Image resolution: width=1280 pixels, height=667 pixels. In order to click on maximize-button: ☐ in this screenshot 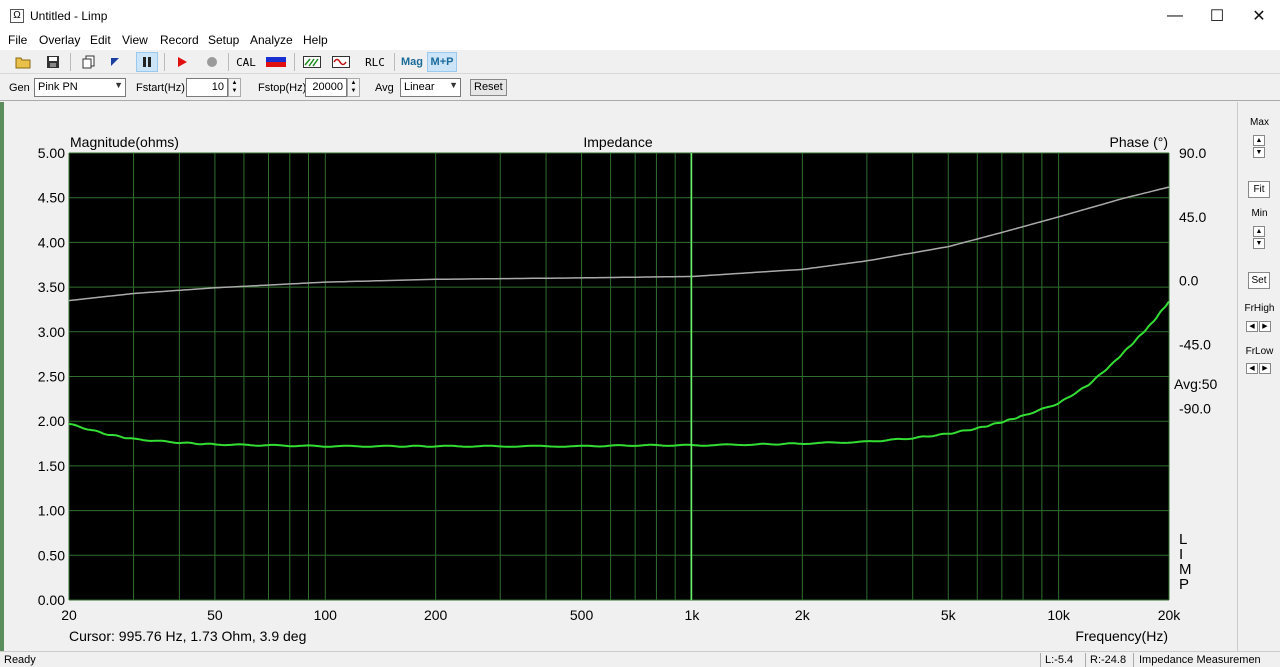, I will do `click(1217, 15)`.